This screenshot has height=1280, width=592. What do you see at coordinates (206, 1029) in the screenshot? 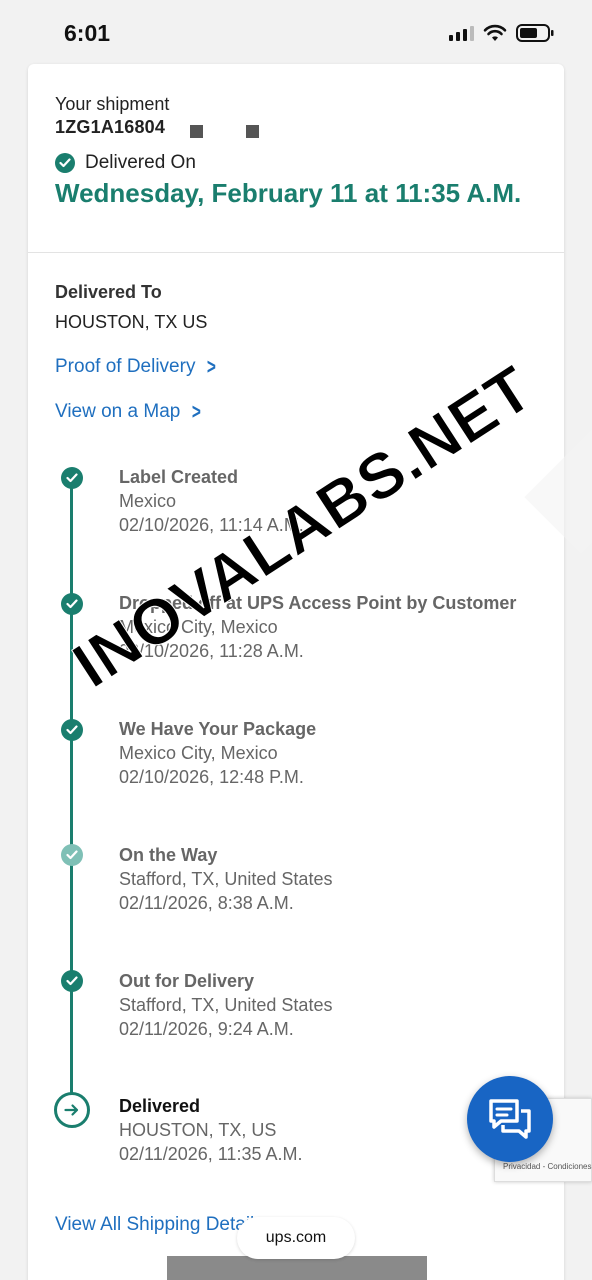
I see `event-datetime: 02/11/2026, 9:24 A.M.` at bounding box center [206, 1029].